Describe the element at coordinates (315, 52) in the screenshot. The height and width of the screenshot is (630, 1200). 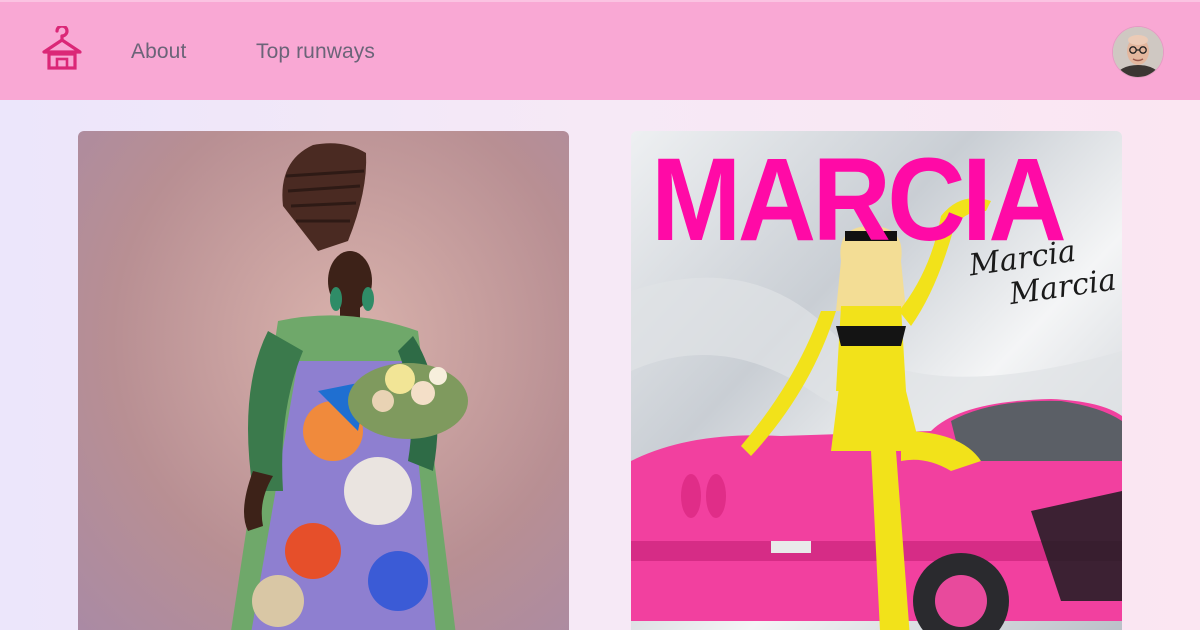
I see `nav-link-top-runways: Top runways` at that location.